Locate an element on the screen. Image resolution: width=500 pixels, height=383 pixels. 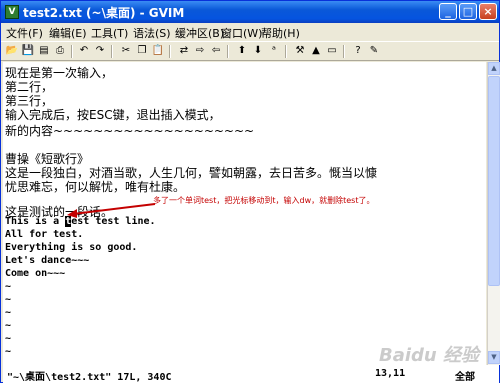
find-next-icon: ⇨ is located at coordinates (200, 51).